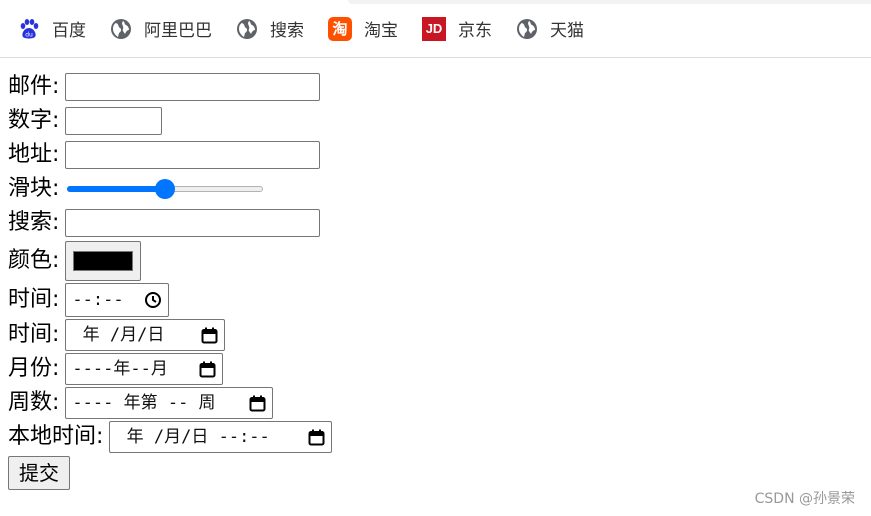 The height and width of the screenshot is (516, 871). I want to click on date-row: 时间: 年 /月/日, so click(170, 335).